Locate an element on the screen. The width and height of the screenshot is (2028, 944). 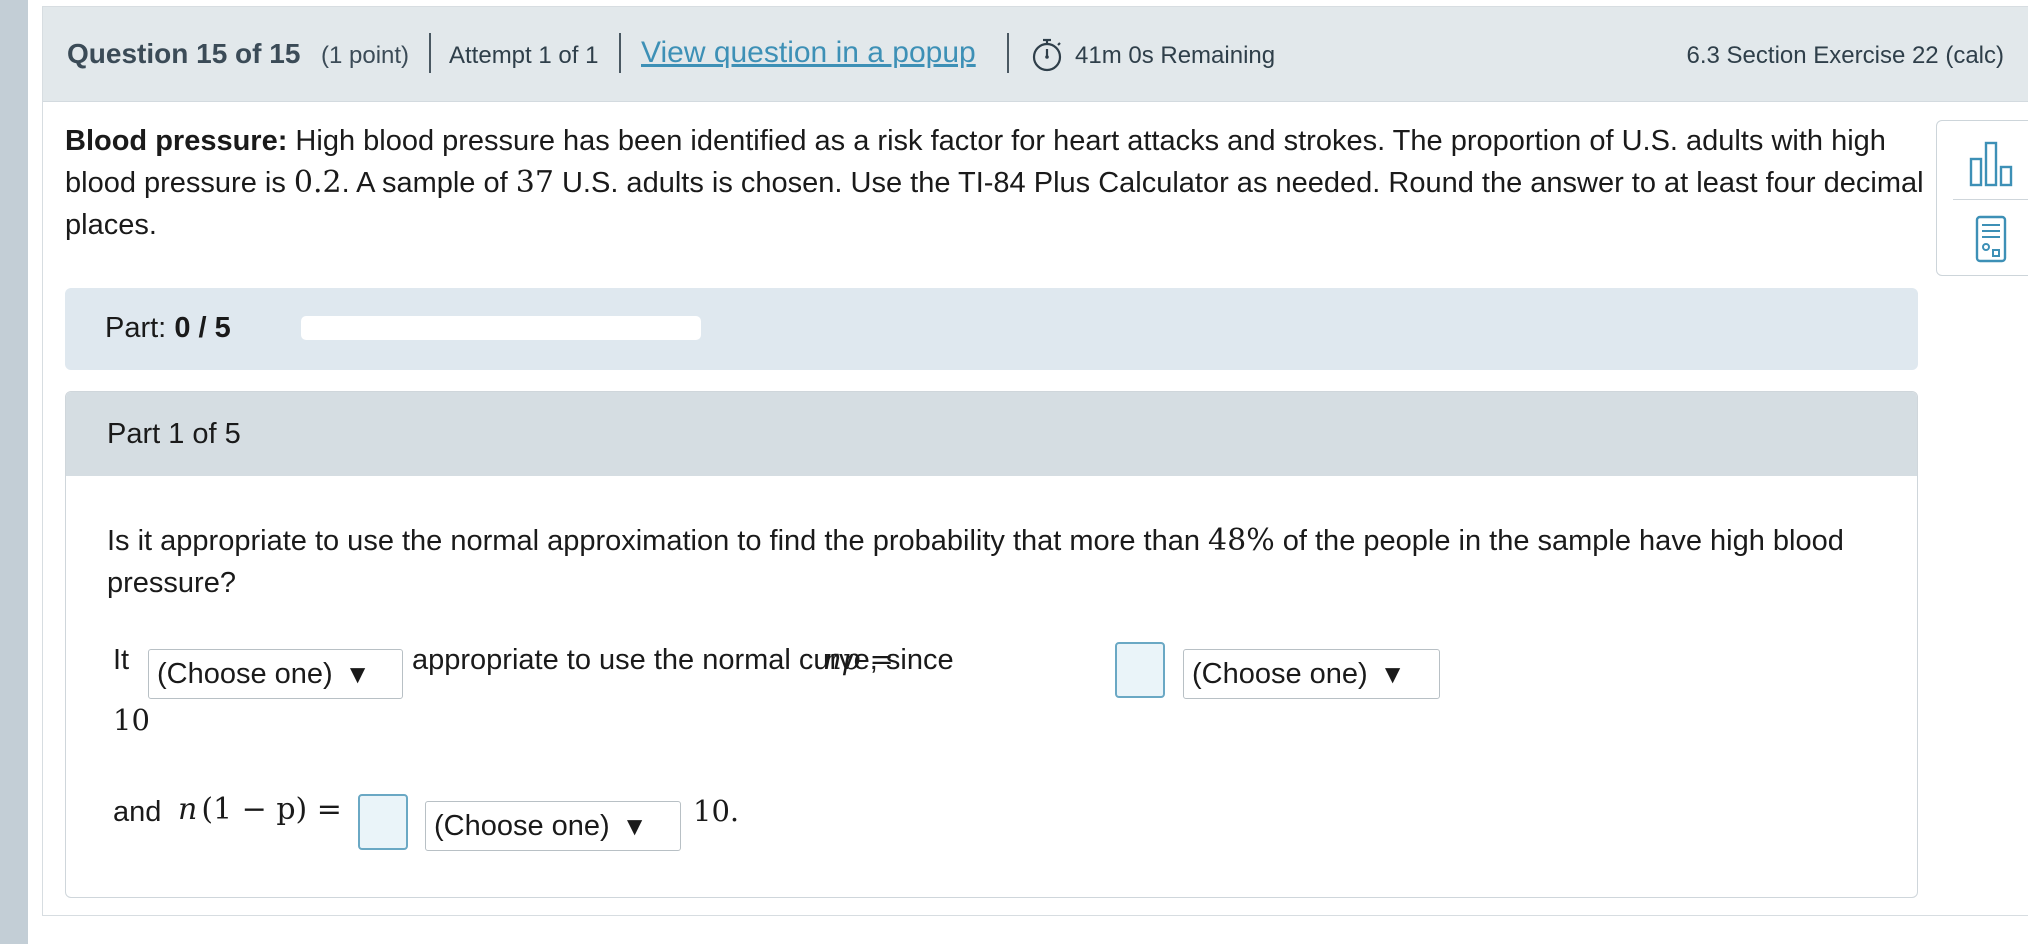
n-symbol: n is located at coordinates (188, 809).